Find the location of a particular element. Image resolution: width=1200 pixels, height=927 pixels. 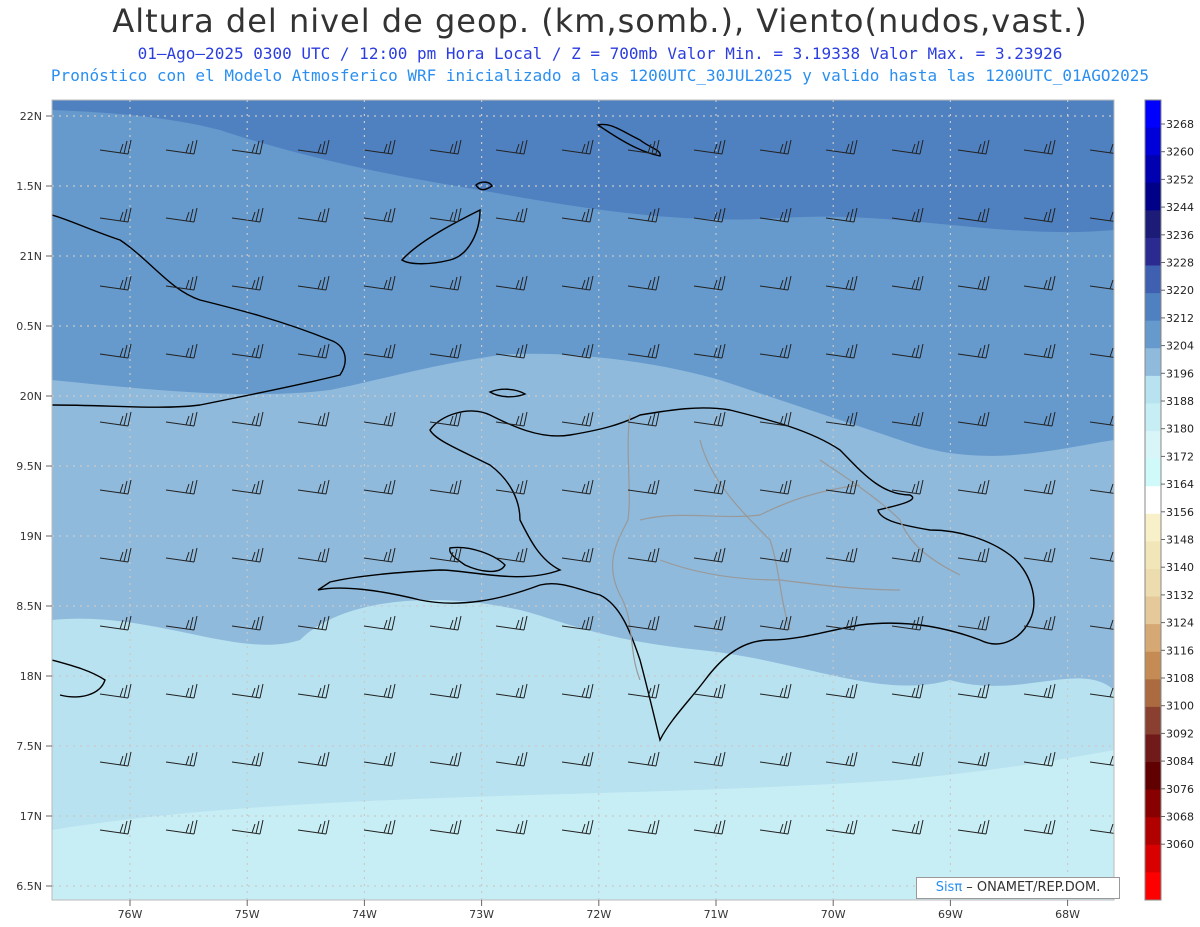

lon-label: 71W is located at coordinates (716, 914).